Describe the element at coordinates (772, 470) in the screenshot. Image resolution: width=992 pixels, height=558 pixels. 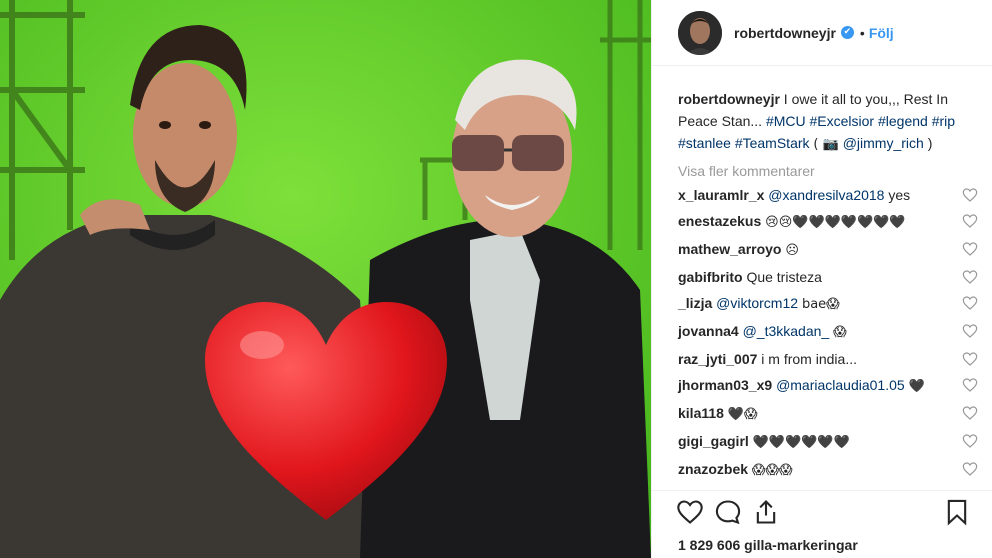
I see `comment-text: 😱😱😱` at that location.